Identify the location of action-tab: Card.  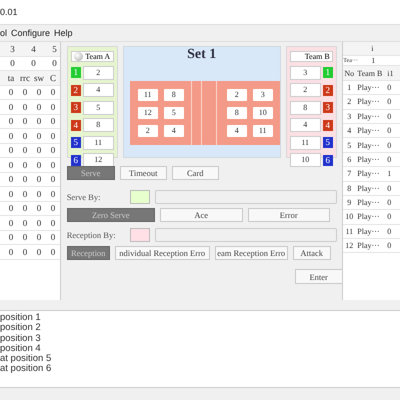
(195, 173).